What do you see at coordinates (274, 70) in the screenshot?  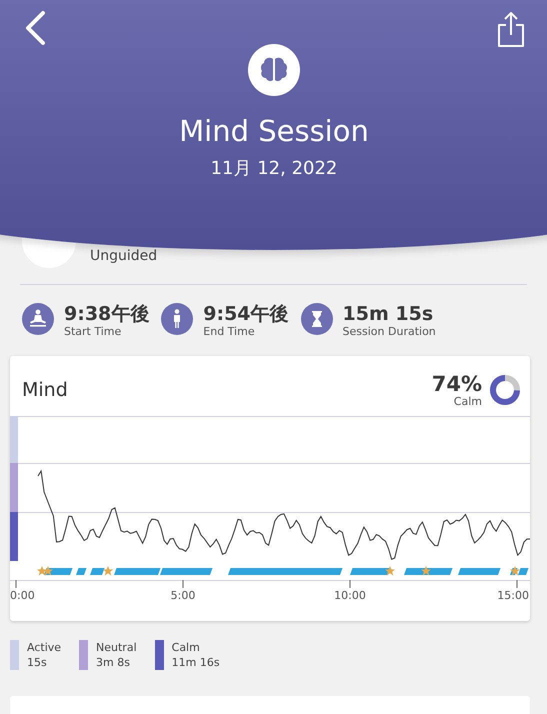 I see `brain-icon` at bounding box center [274, 70].